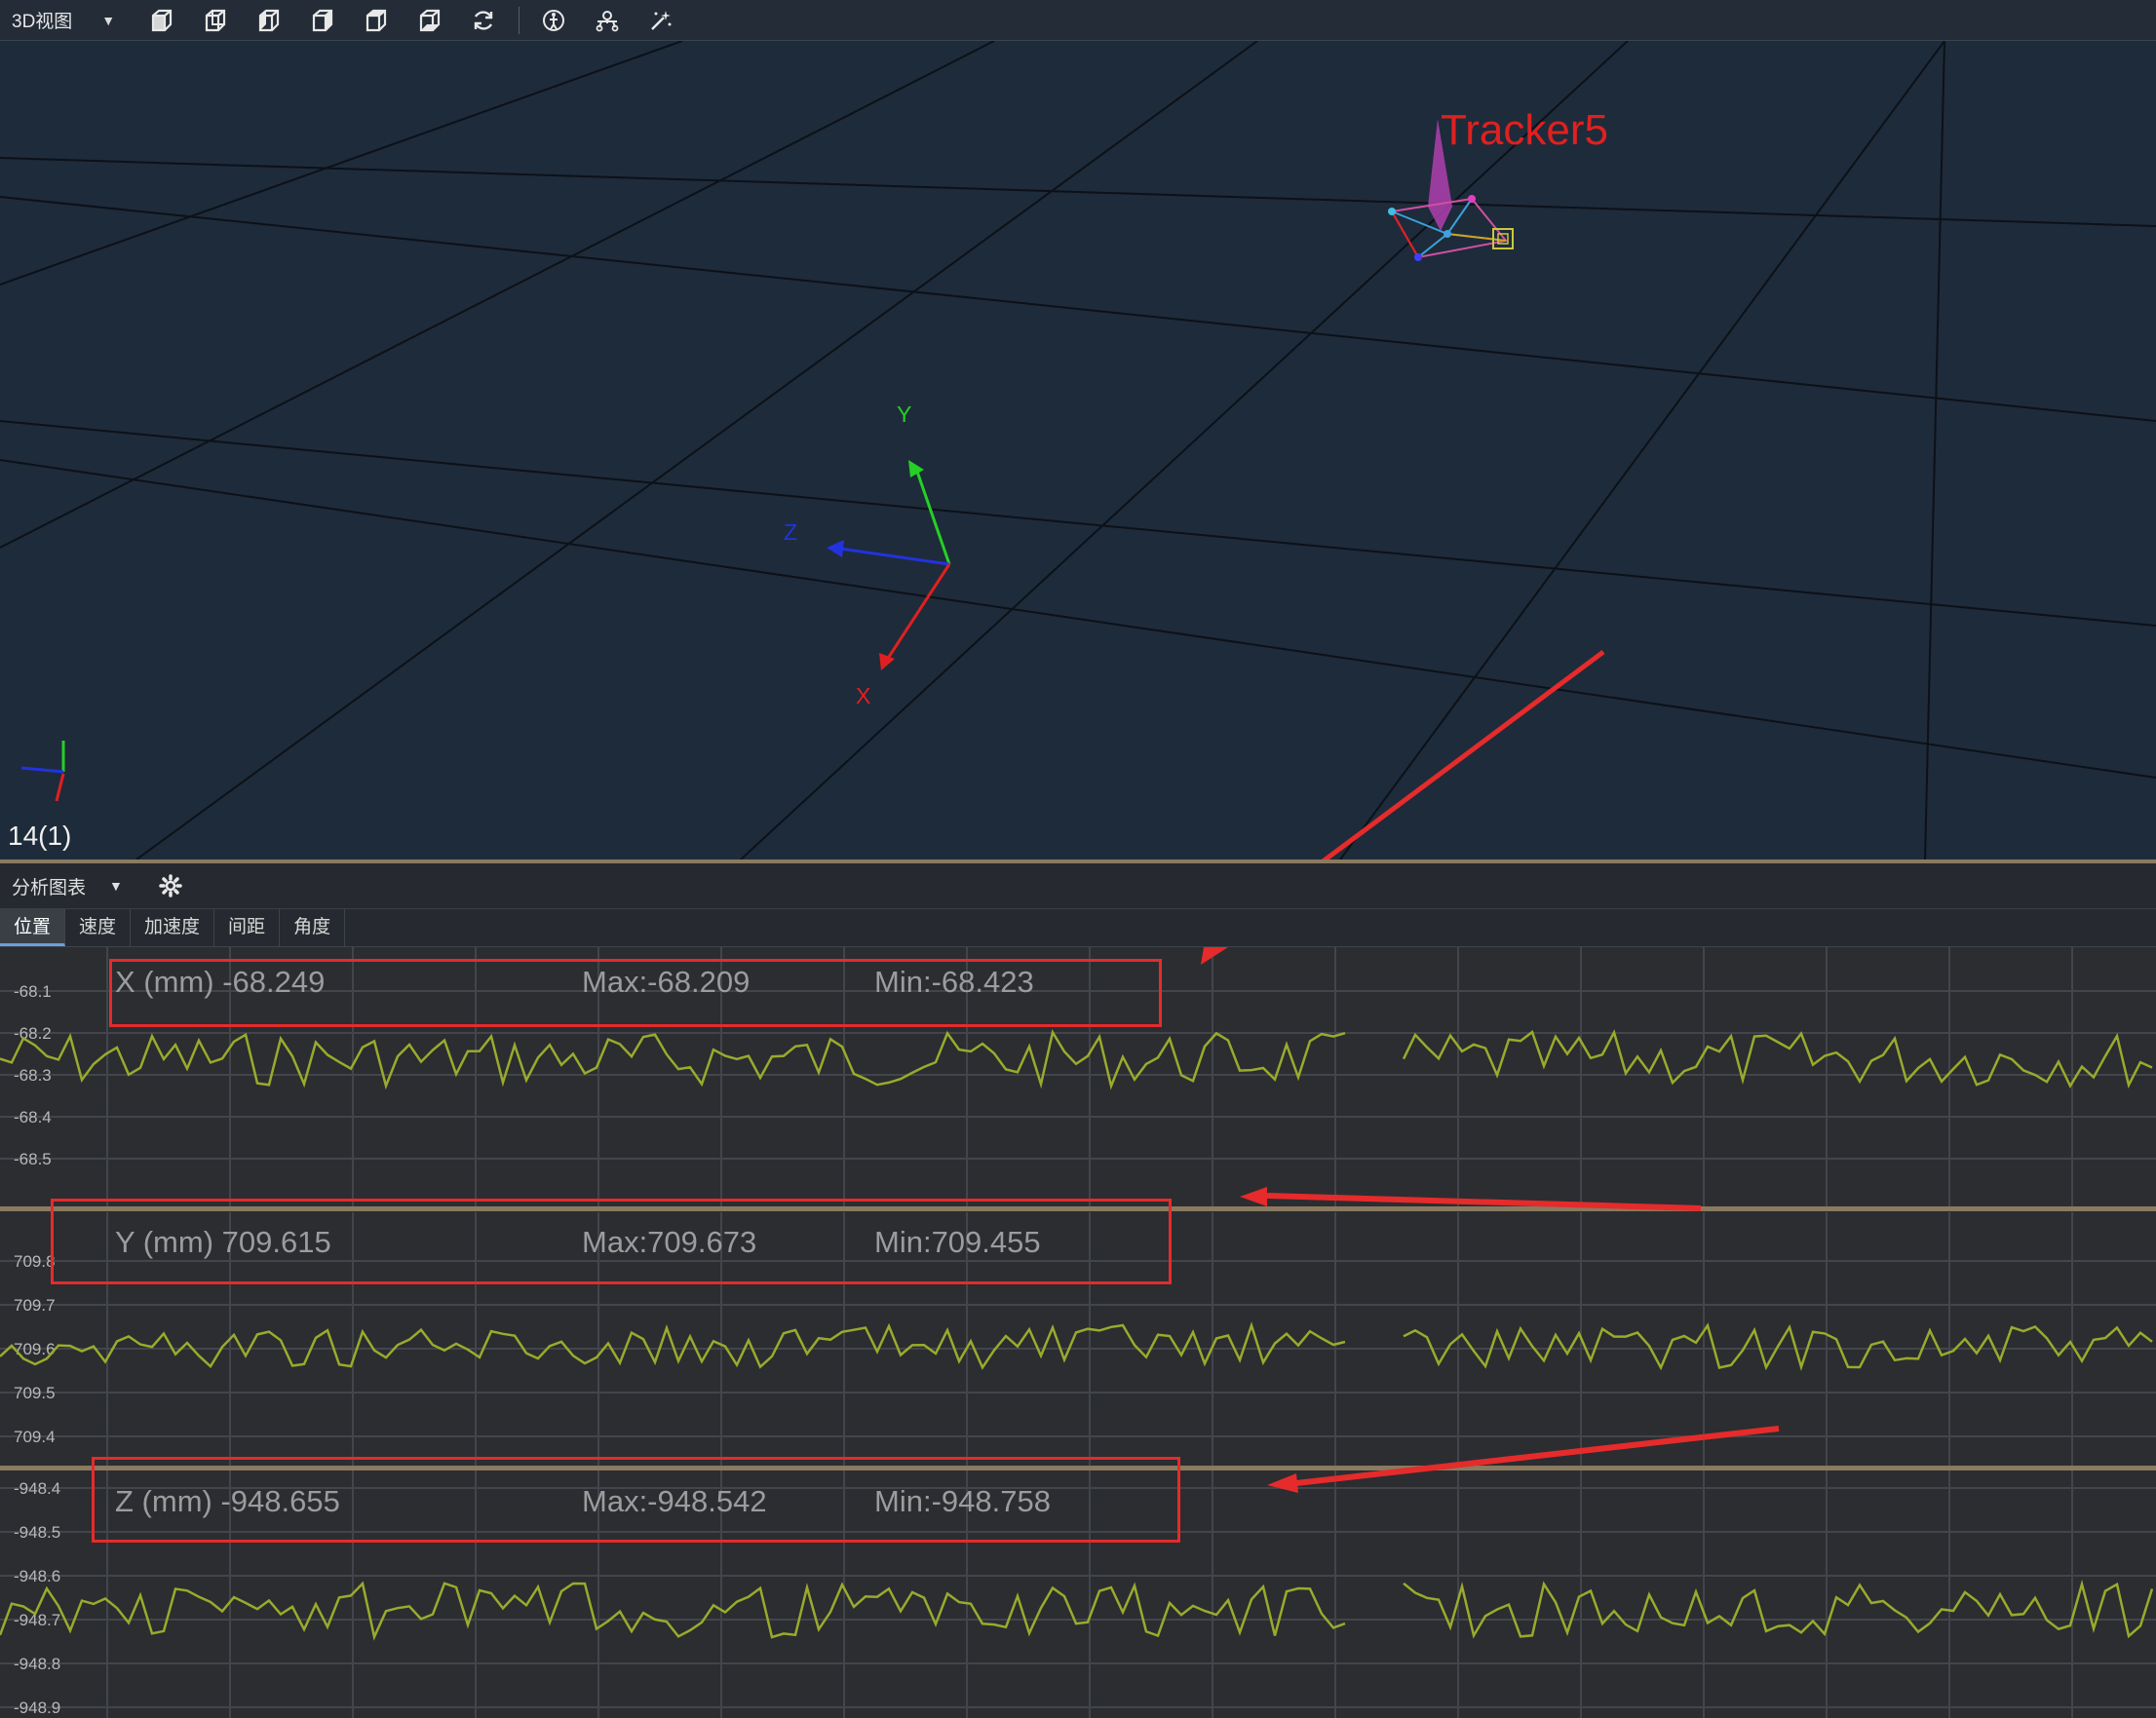  Describe the element at coordinates (863, 695) in the screenshot. I see `axis-x-label: X` at that location.